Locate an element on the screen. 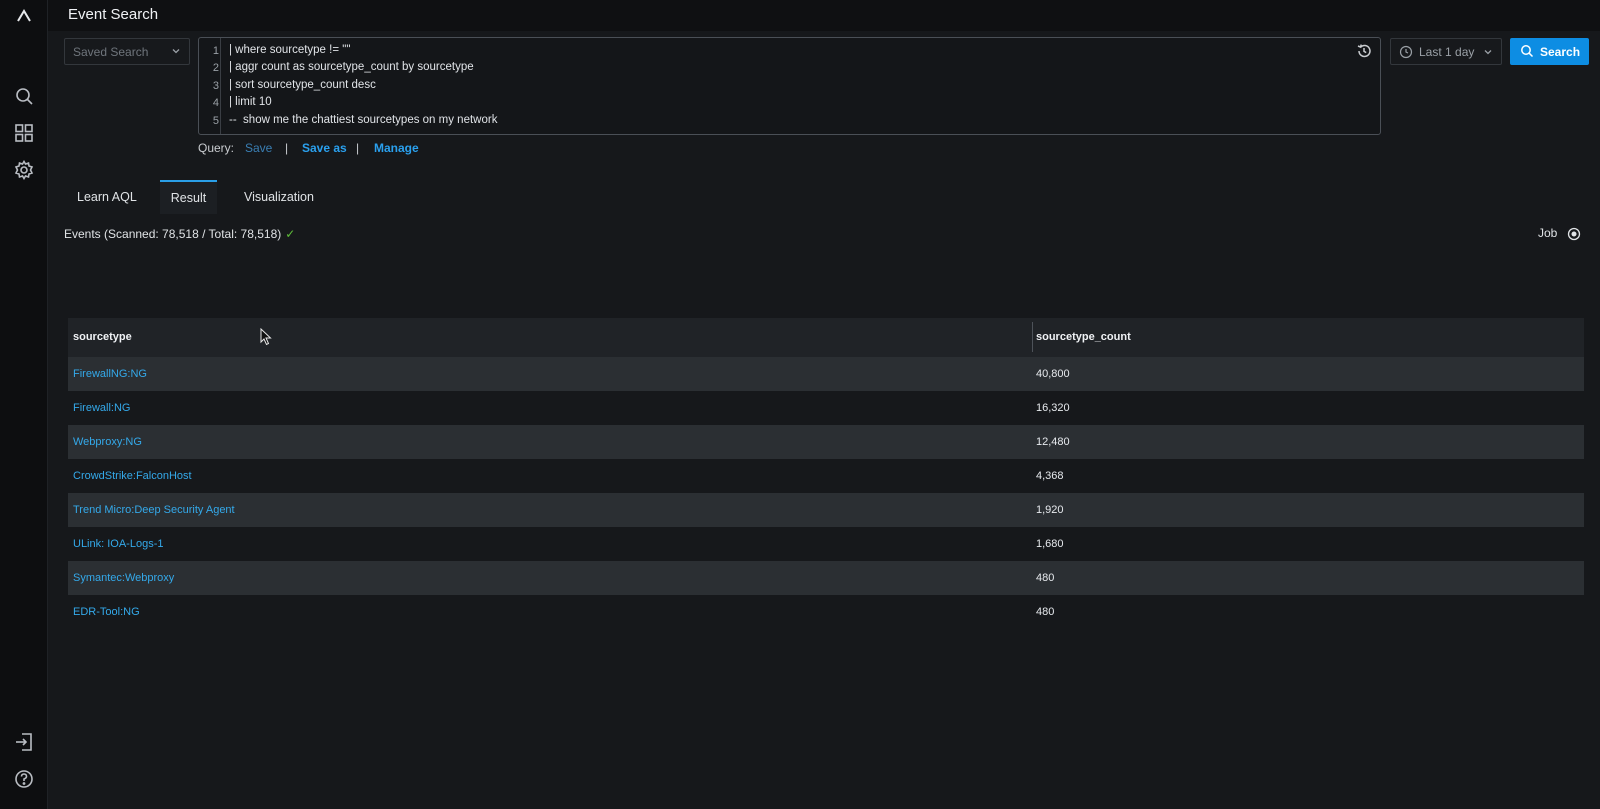 This screenshot has height=809, width=1600. page-title: Event Search is located at coordinates (113, 14).